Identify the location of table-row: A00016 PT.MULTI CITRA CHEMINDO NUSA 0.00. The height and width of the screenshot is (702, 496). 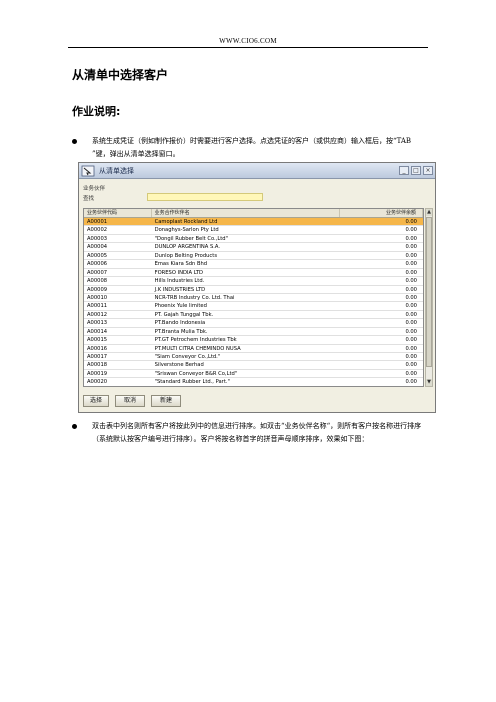
(253, 349).